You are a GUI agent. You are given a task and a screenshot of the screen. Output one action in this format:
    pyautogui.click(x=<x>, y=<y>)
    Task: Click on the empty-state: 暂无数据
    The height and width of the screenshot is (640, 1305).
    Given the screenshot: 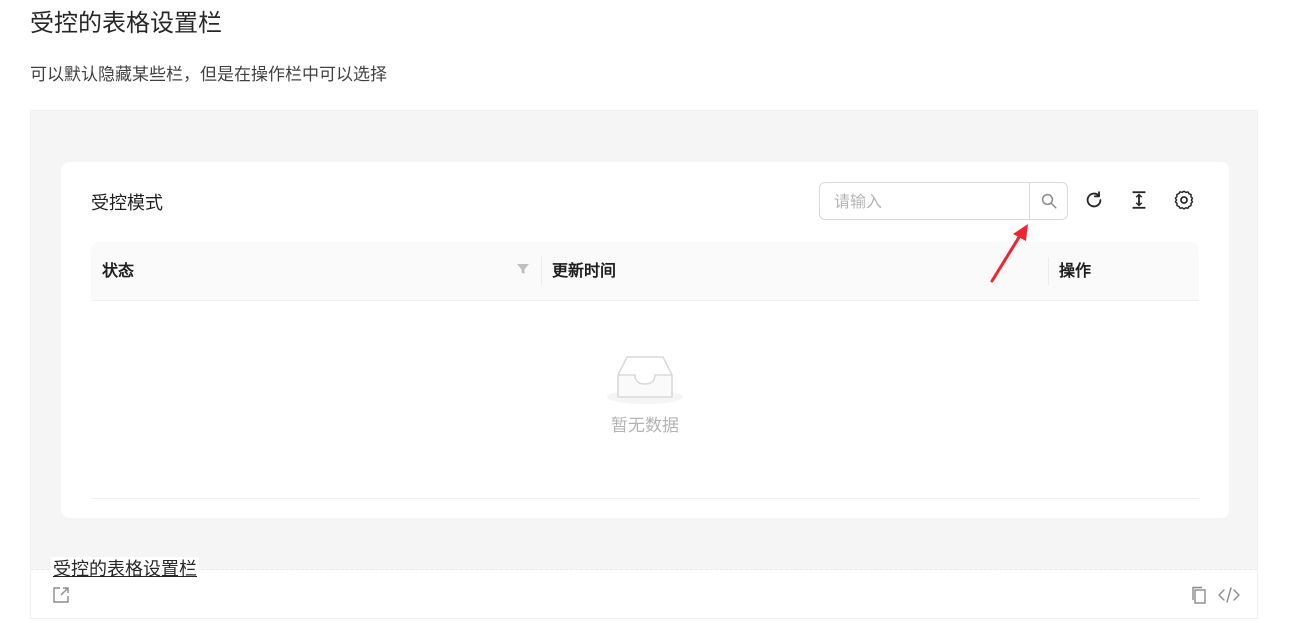 What is the action you would take?
    pyautogui.click(x=645, y=394)
    